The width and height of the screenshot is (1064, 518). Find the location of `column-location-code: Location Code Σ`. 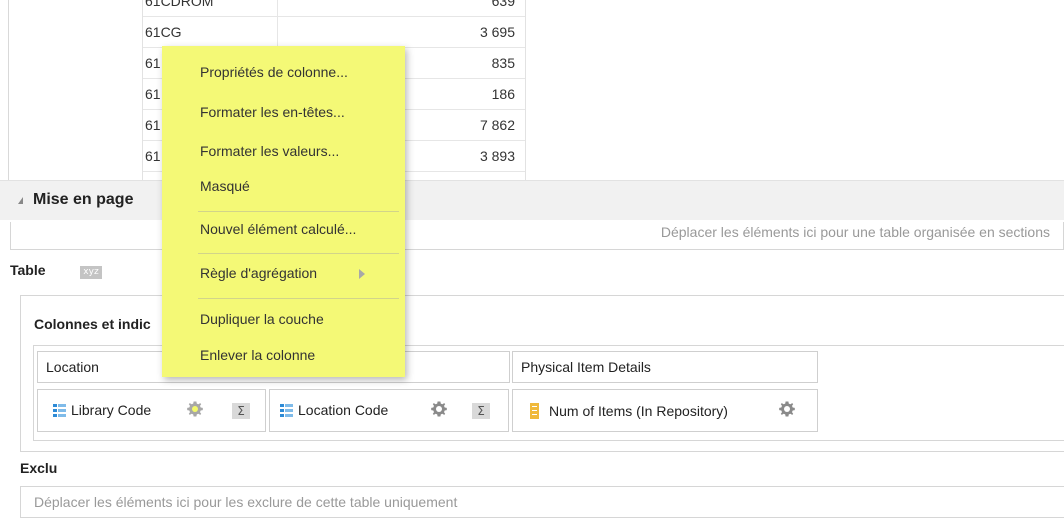

column-location-code: Location Code Σ is located at coordinates (389, 410).